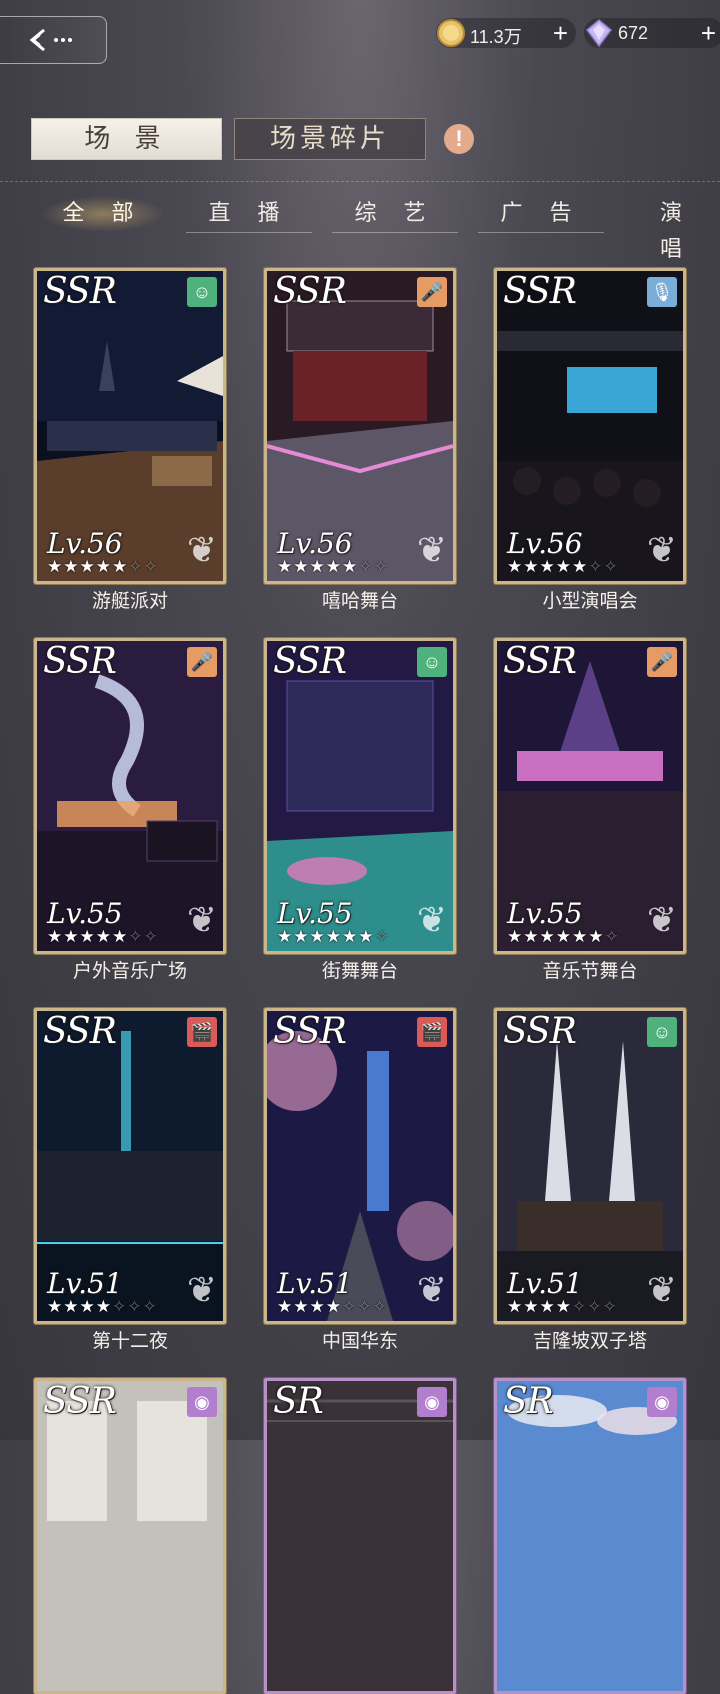 The width and height of the screenshot is (720, 1694). What do you see at coordinates (599, 33) in the screenshot?
I see `diamond-icon` at bounding box center [599, 33].